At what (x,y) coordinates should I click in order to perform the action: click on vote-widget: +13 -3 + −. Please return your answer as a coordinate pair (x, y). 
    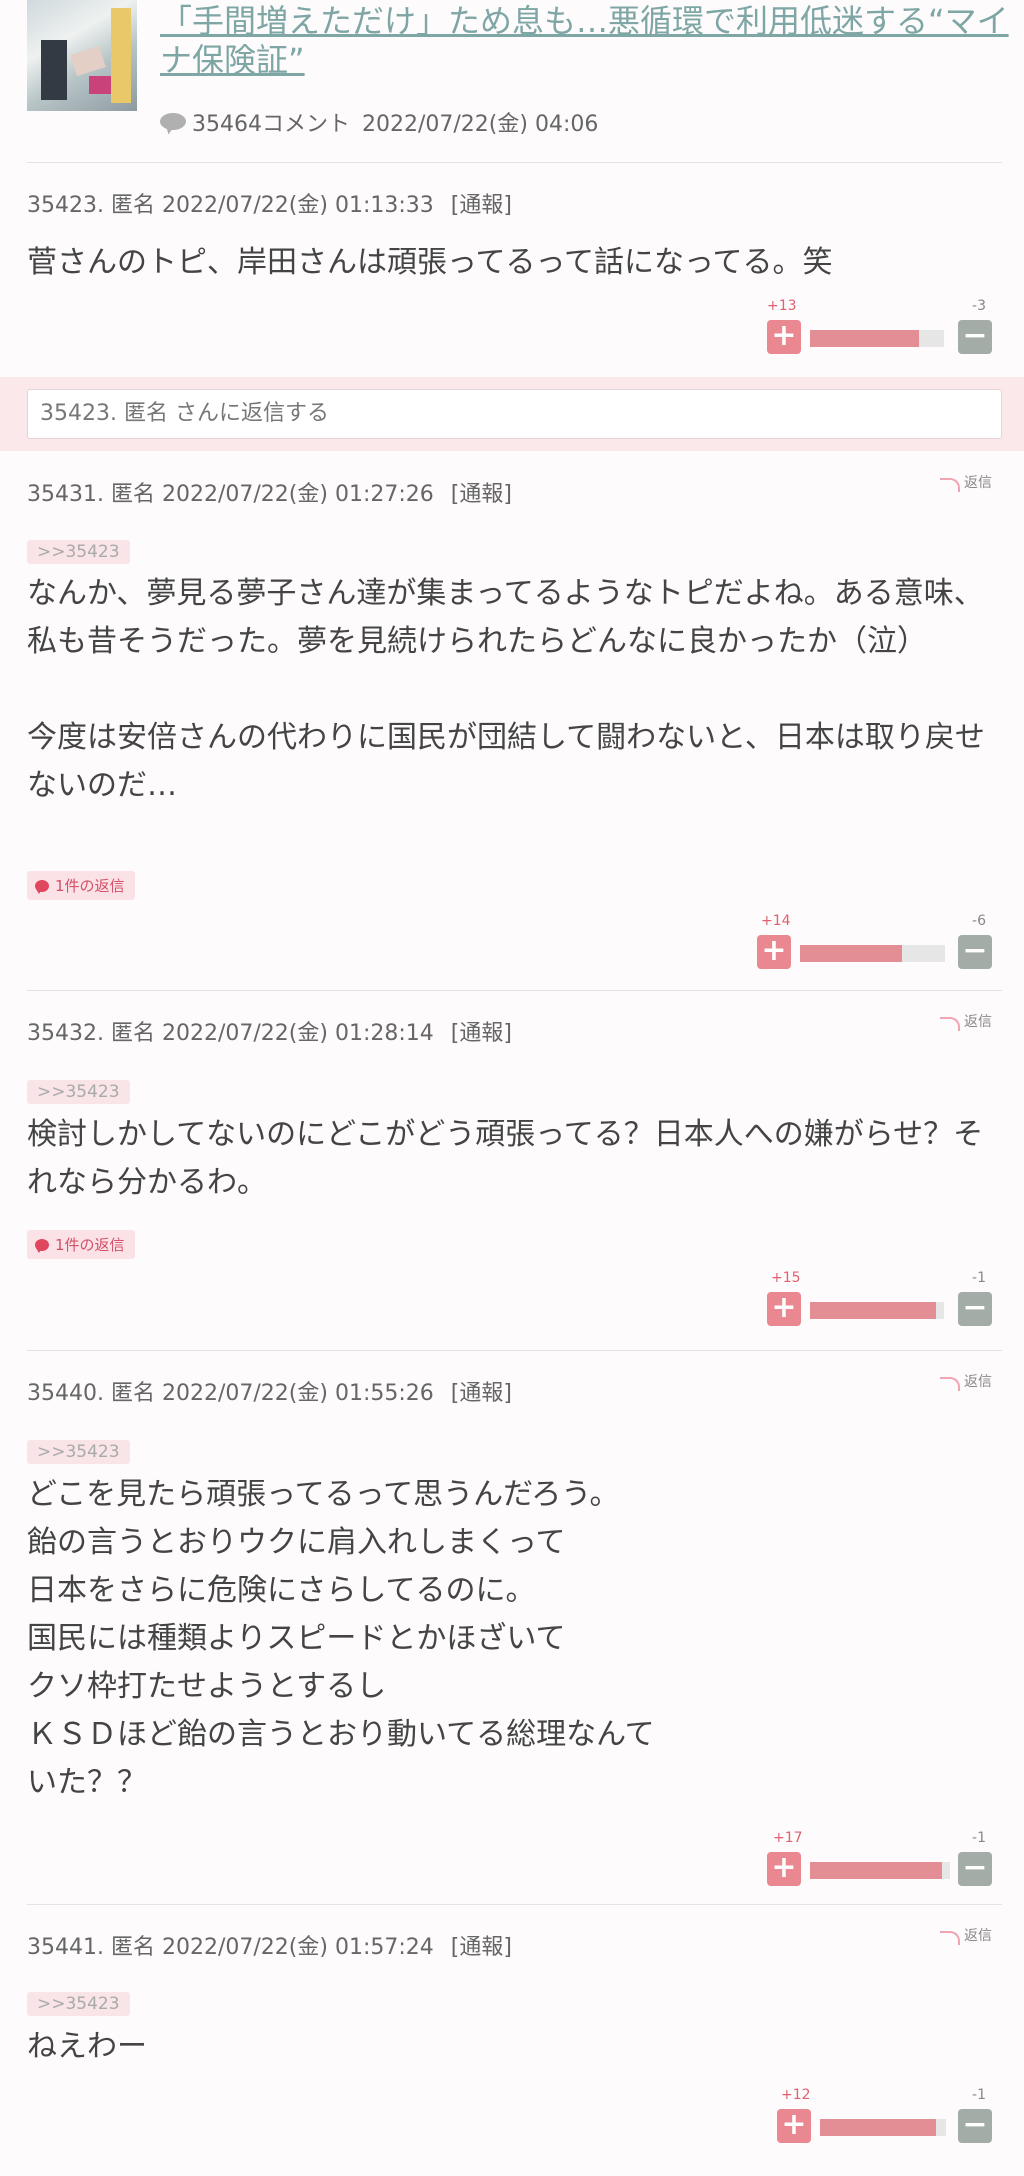
    Looking at the image, I should click on (879, 330).